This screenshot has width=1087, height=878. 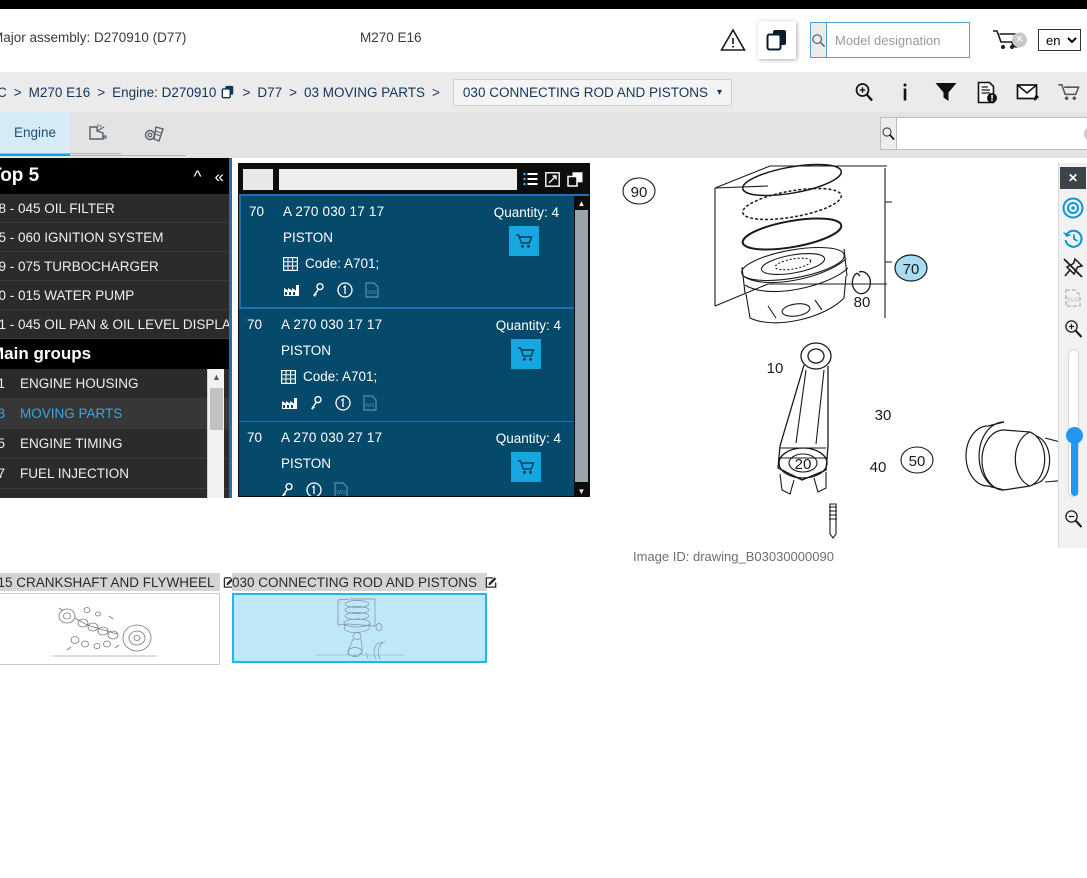 I want to click on zoom-in-icon, so click(x=1073, y=328).